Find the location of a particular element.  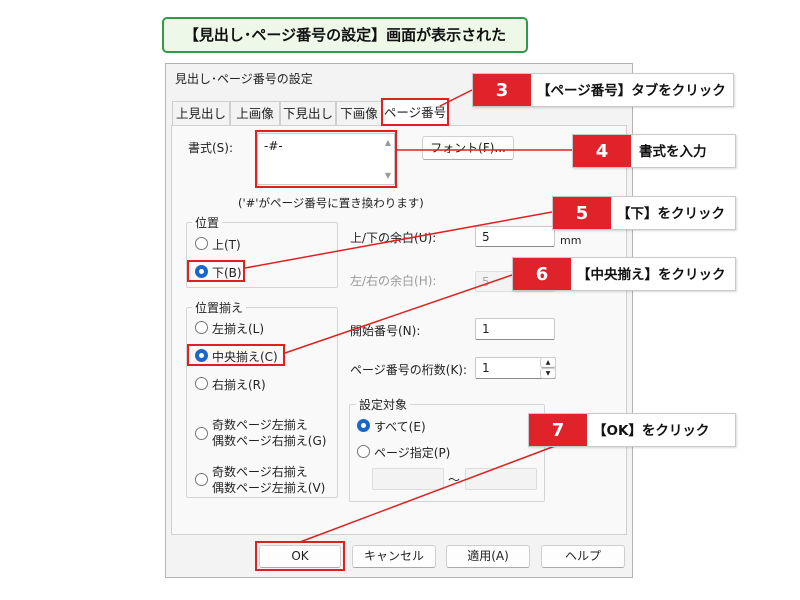

callout-4-text: 書式を入力 is located at coordinates (673, 152).